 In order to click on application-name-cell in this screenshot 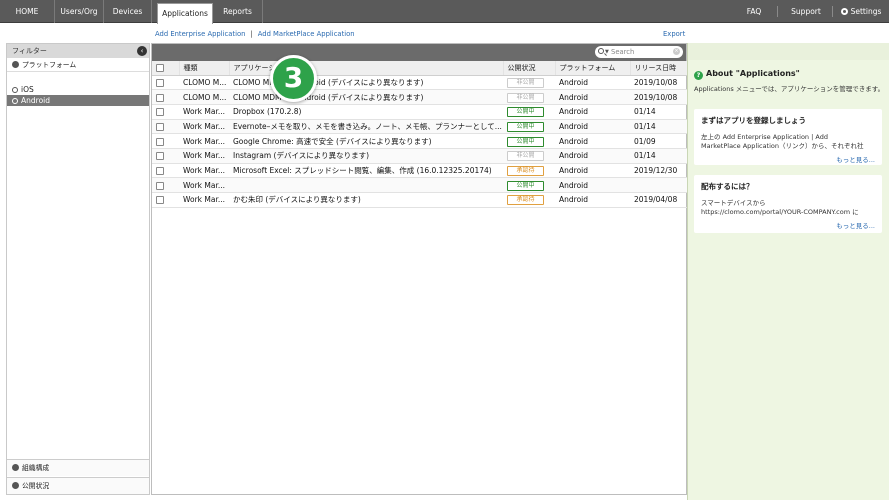, I will do `click(366, 185)`.